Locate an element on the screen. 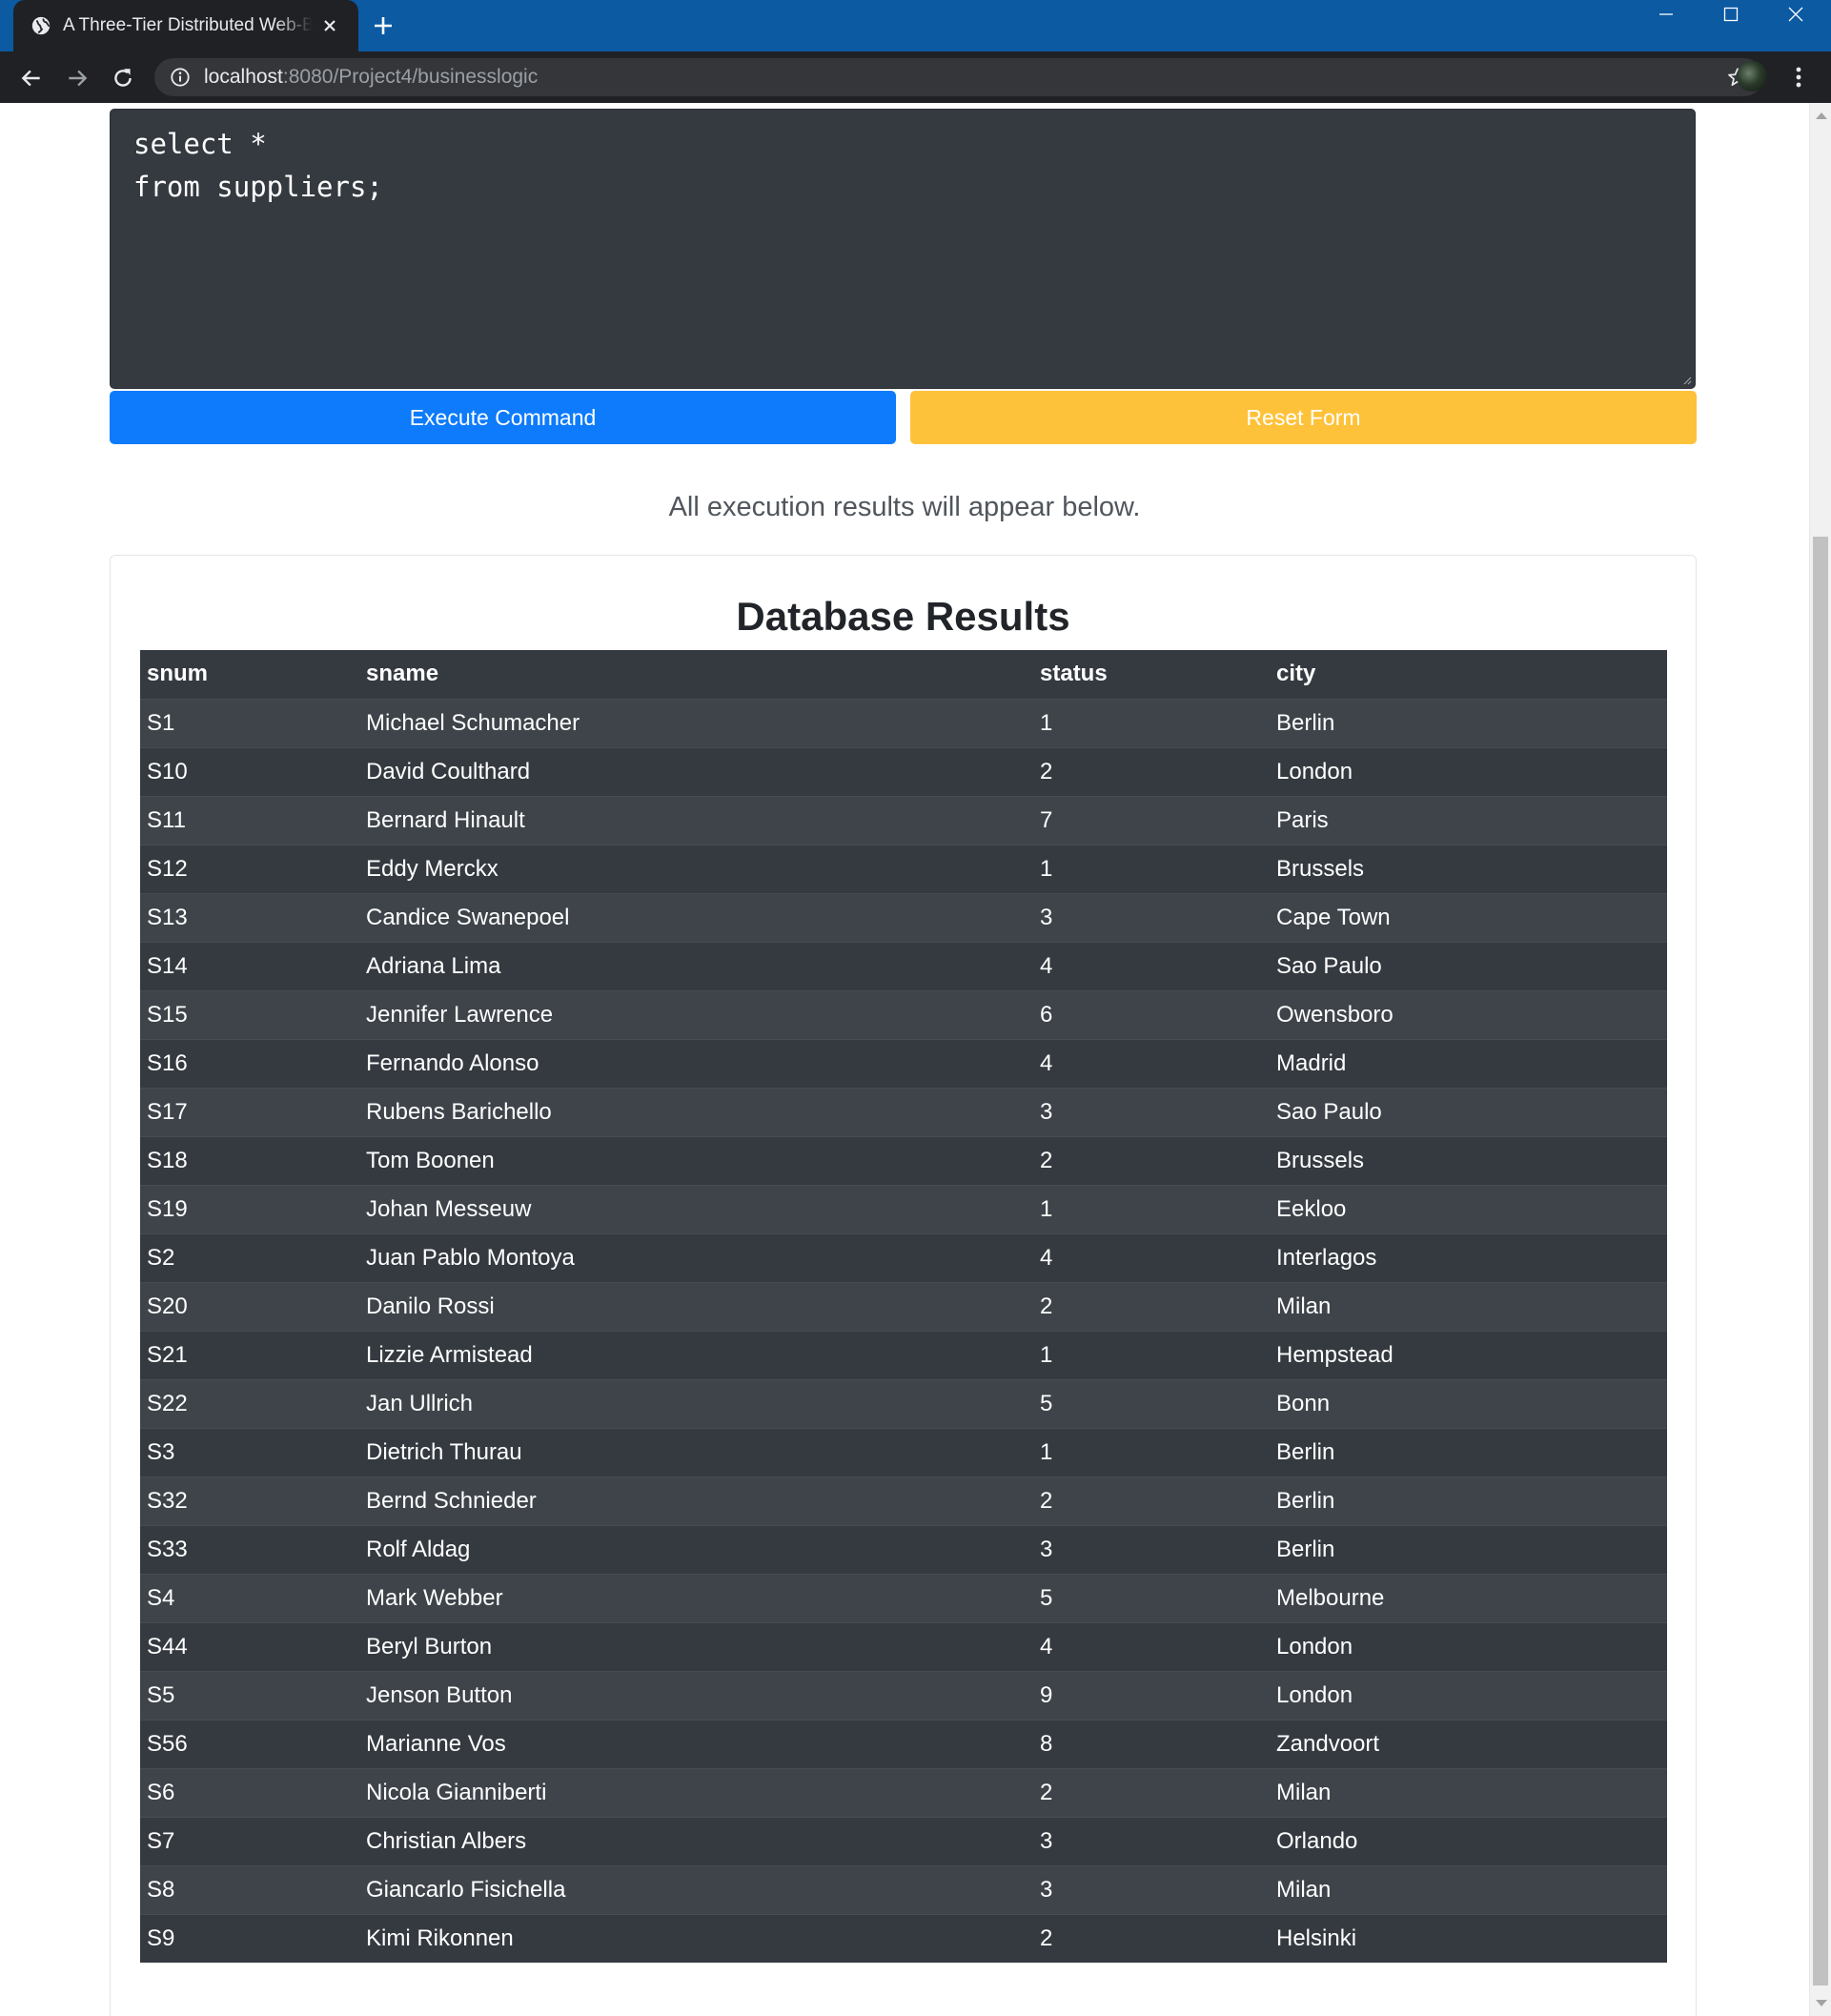 This screenshot has width=1831, height=2016. minimize-icon is located at coordinates (1666, 14).